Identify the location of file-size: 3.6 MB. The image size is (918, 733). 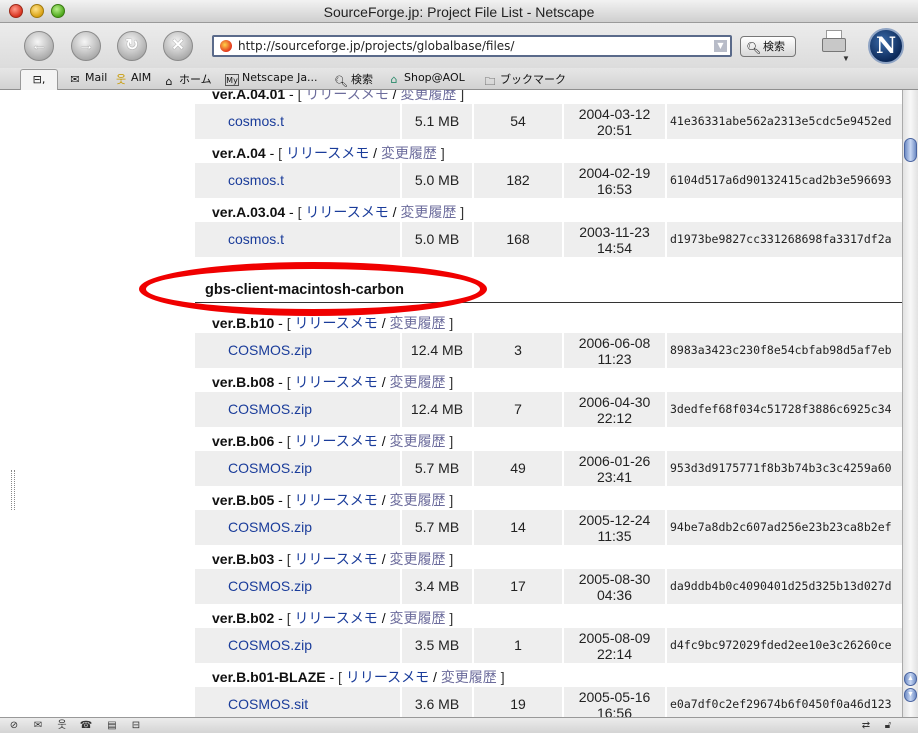
(437, 702).